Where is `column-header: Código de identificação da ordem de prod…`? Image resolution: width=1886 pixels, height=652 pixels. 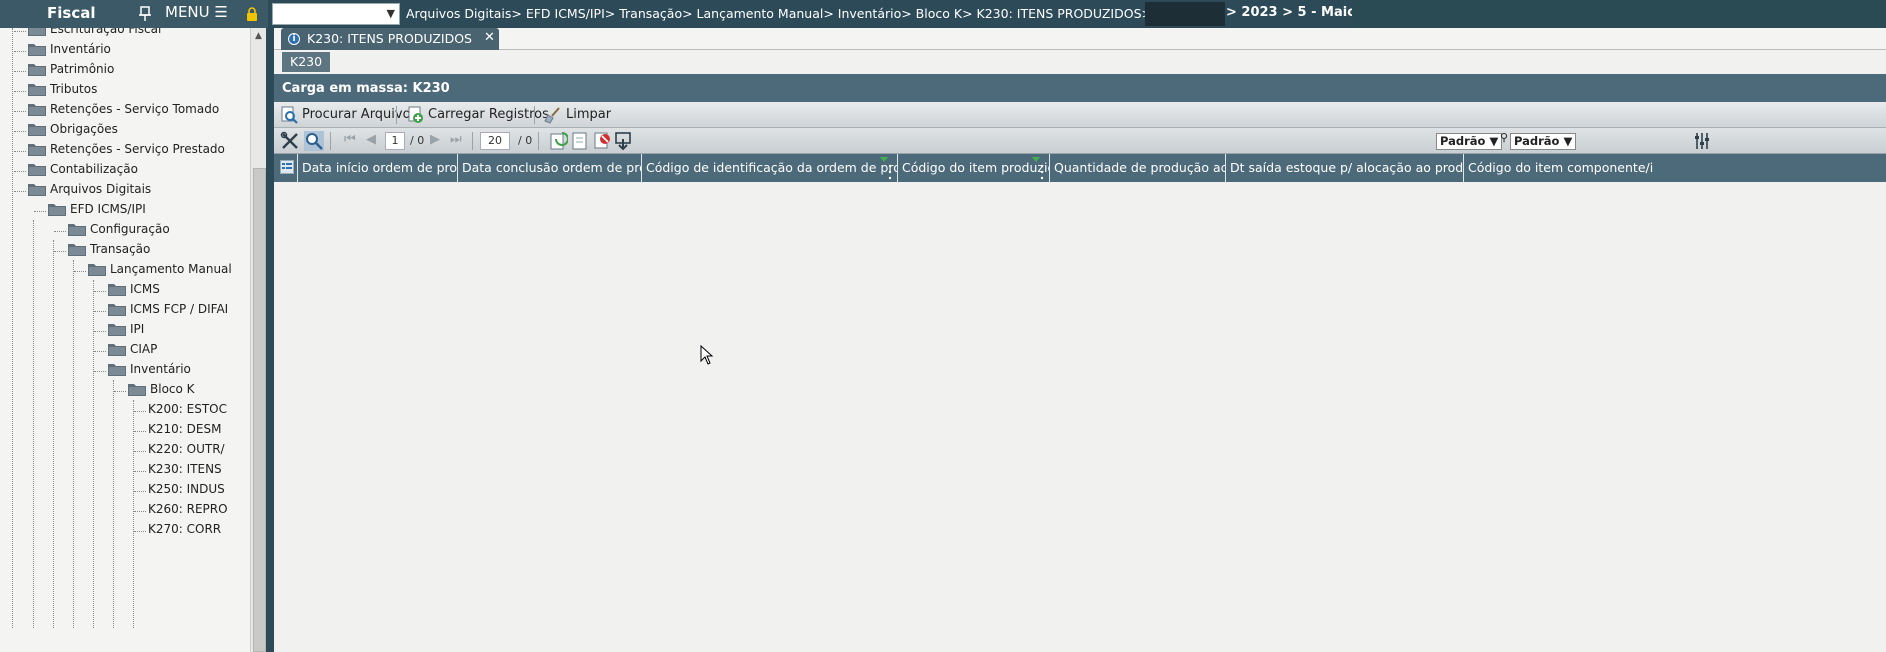 column-header: Código de identificação da ordem de prod… is located at coordinates (770, 168).